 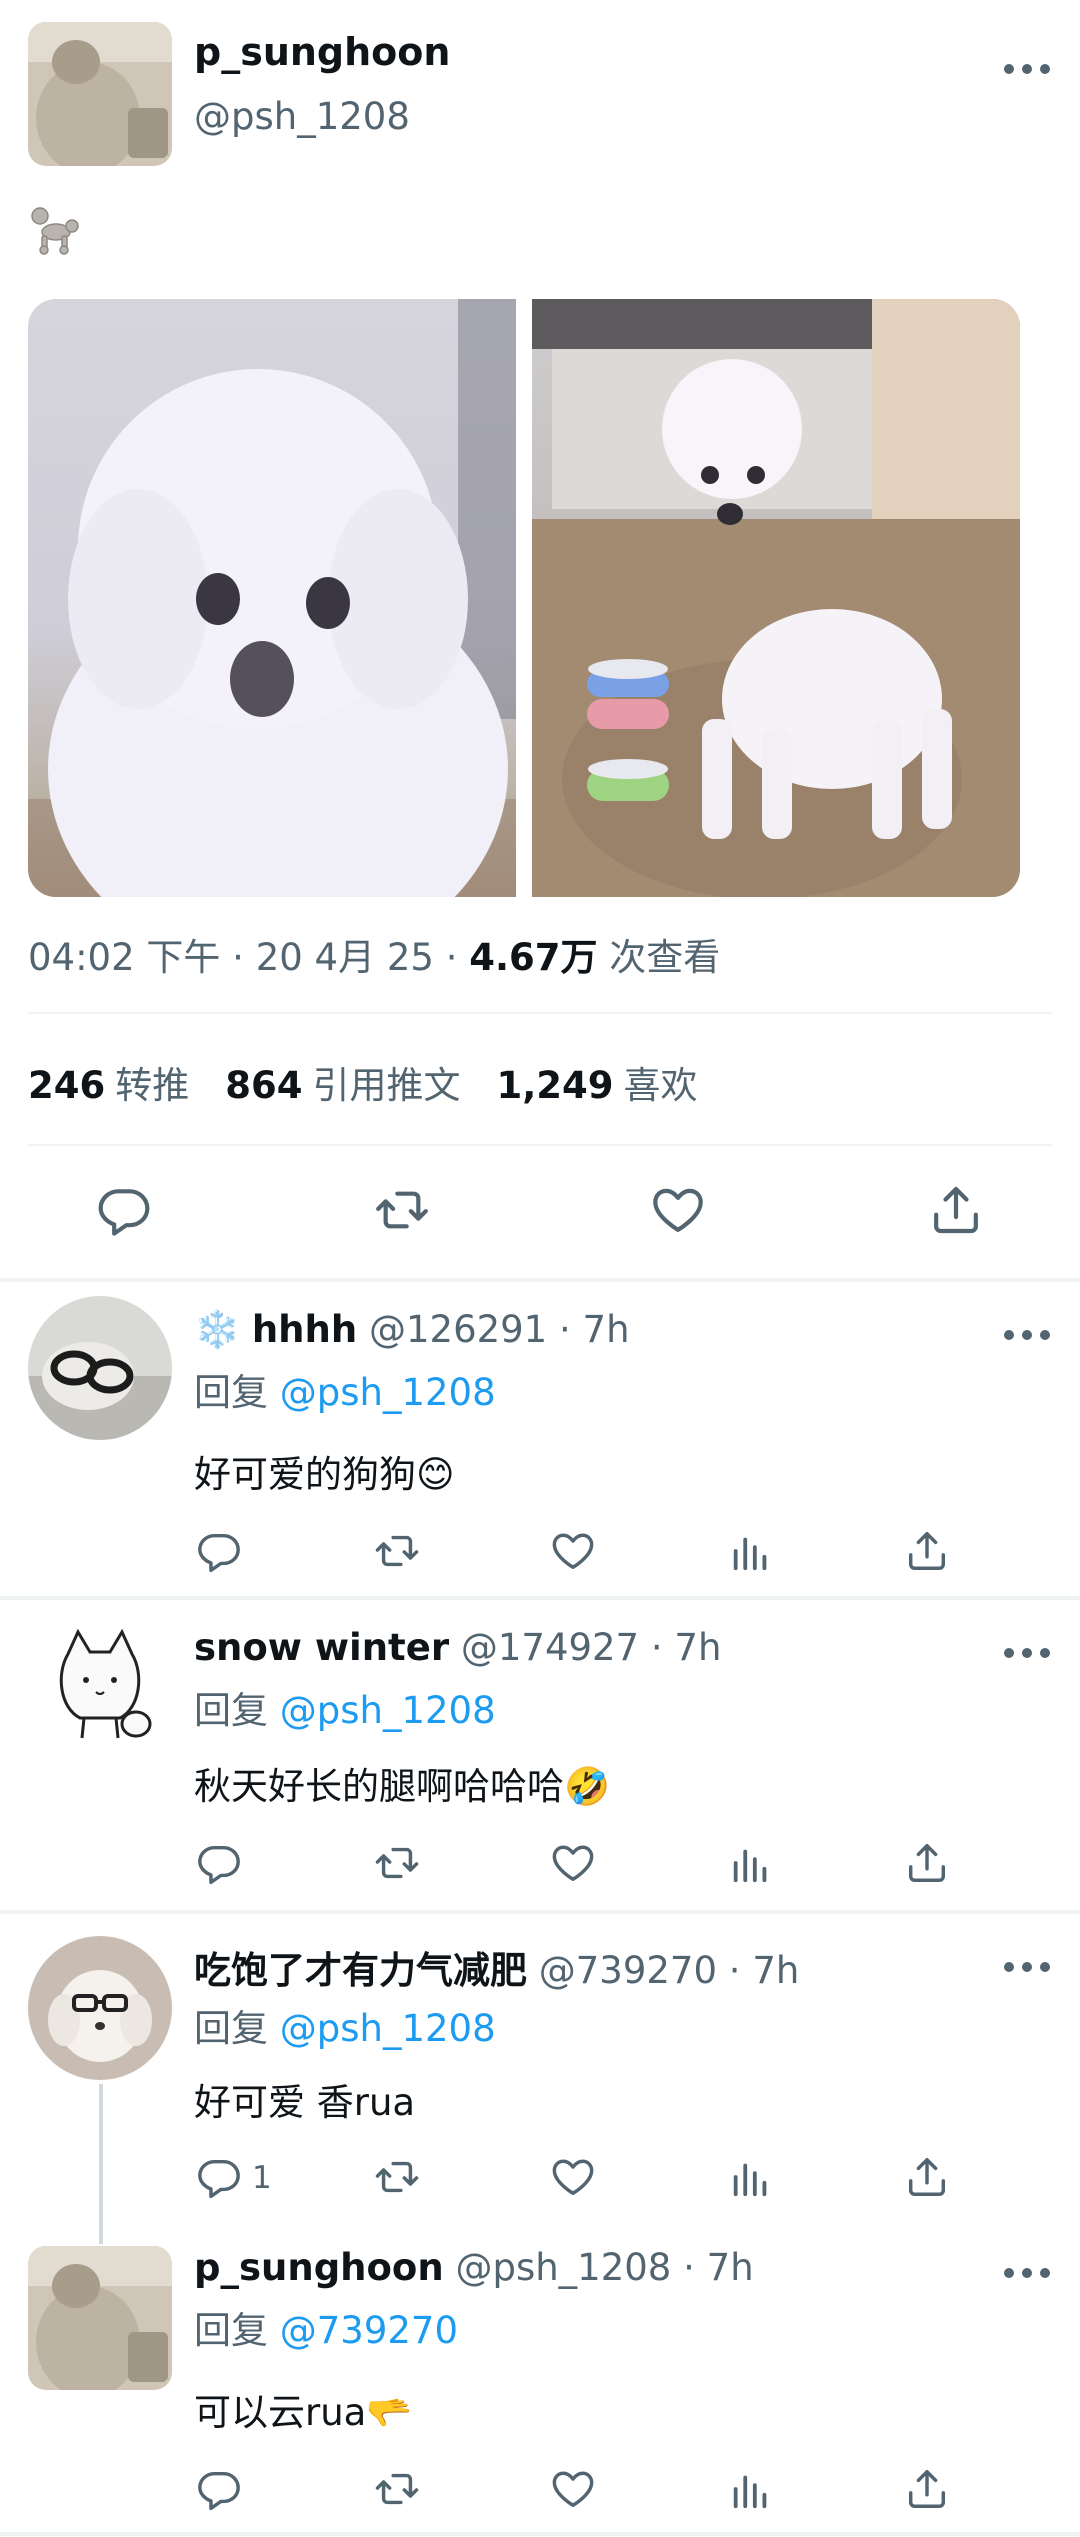 What do you see at coordinates (302, 116) in the screenshot?
I see `author-handle: @psh_1208` at bounding box center [302, 116].